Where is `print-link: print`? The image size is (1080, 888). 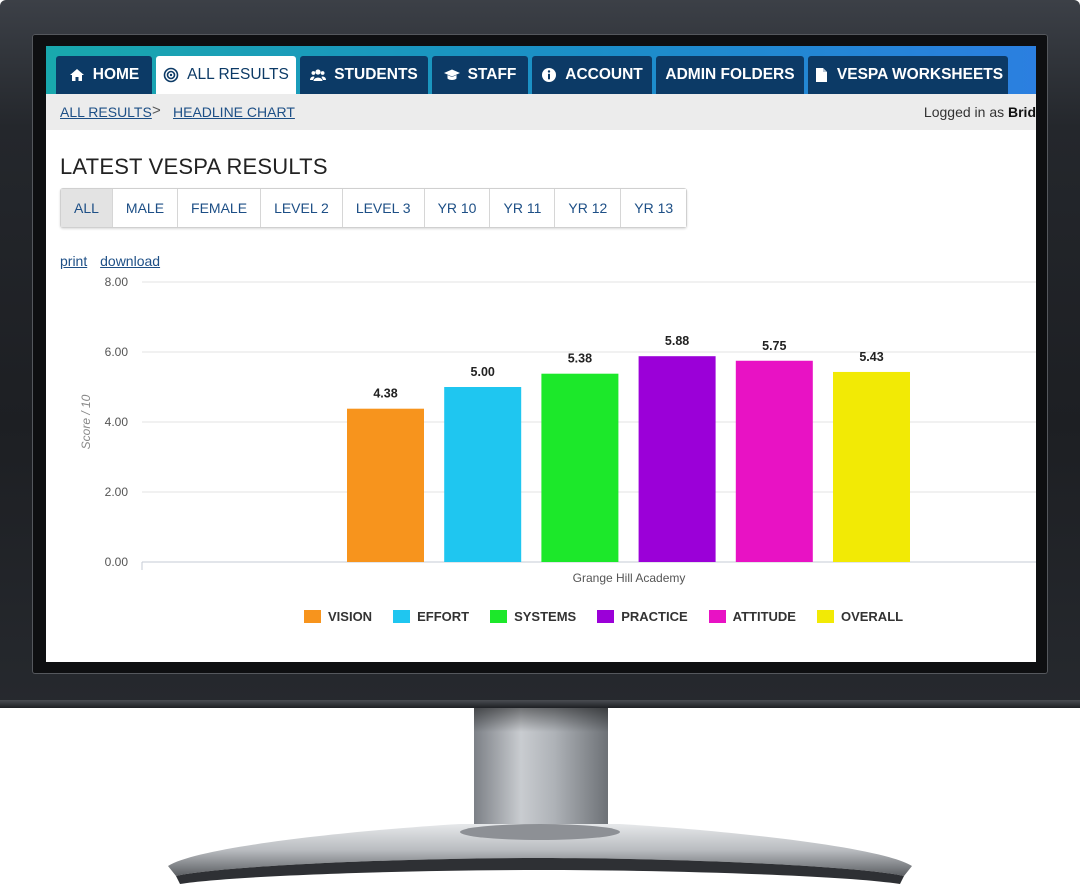 print-link: print is located at coordinates (73, 261).